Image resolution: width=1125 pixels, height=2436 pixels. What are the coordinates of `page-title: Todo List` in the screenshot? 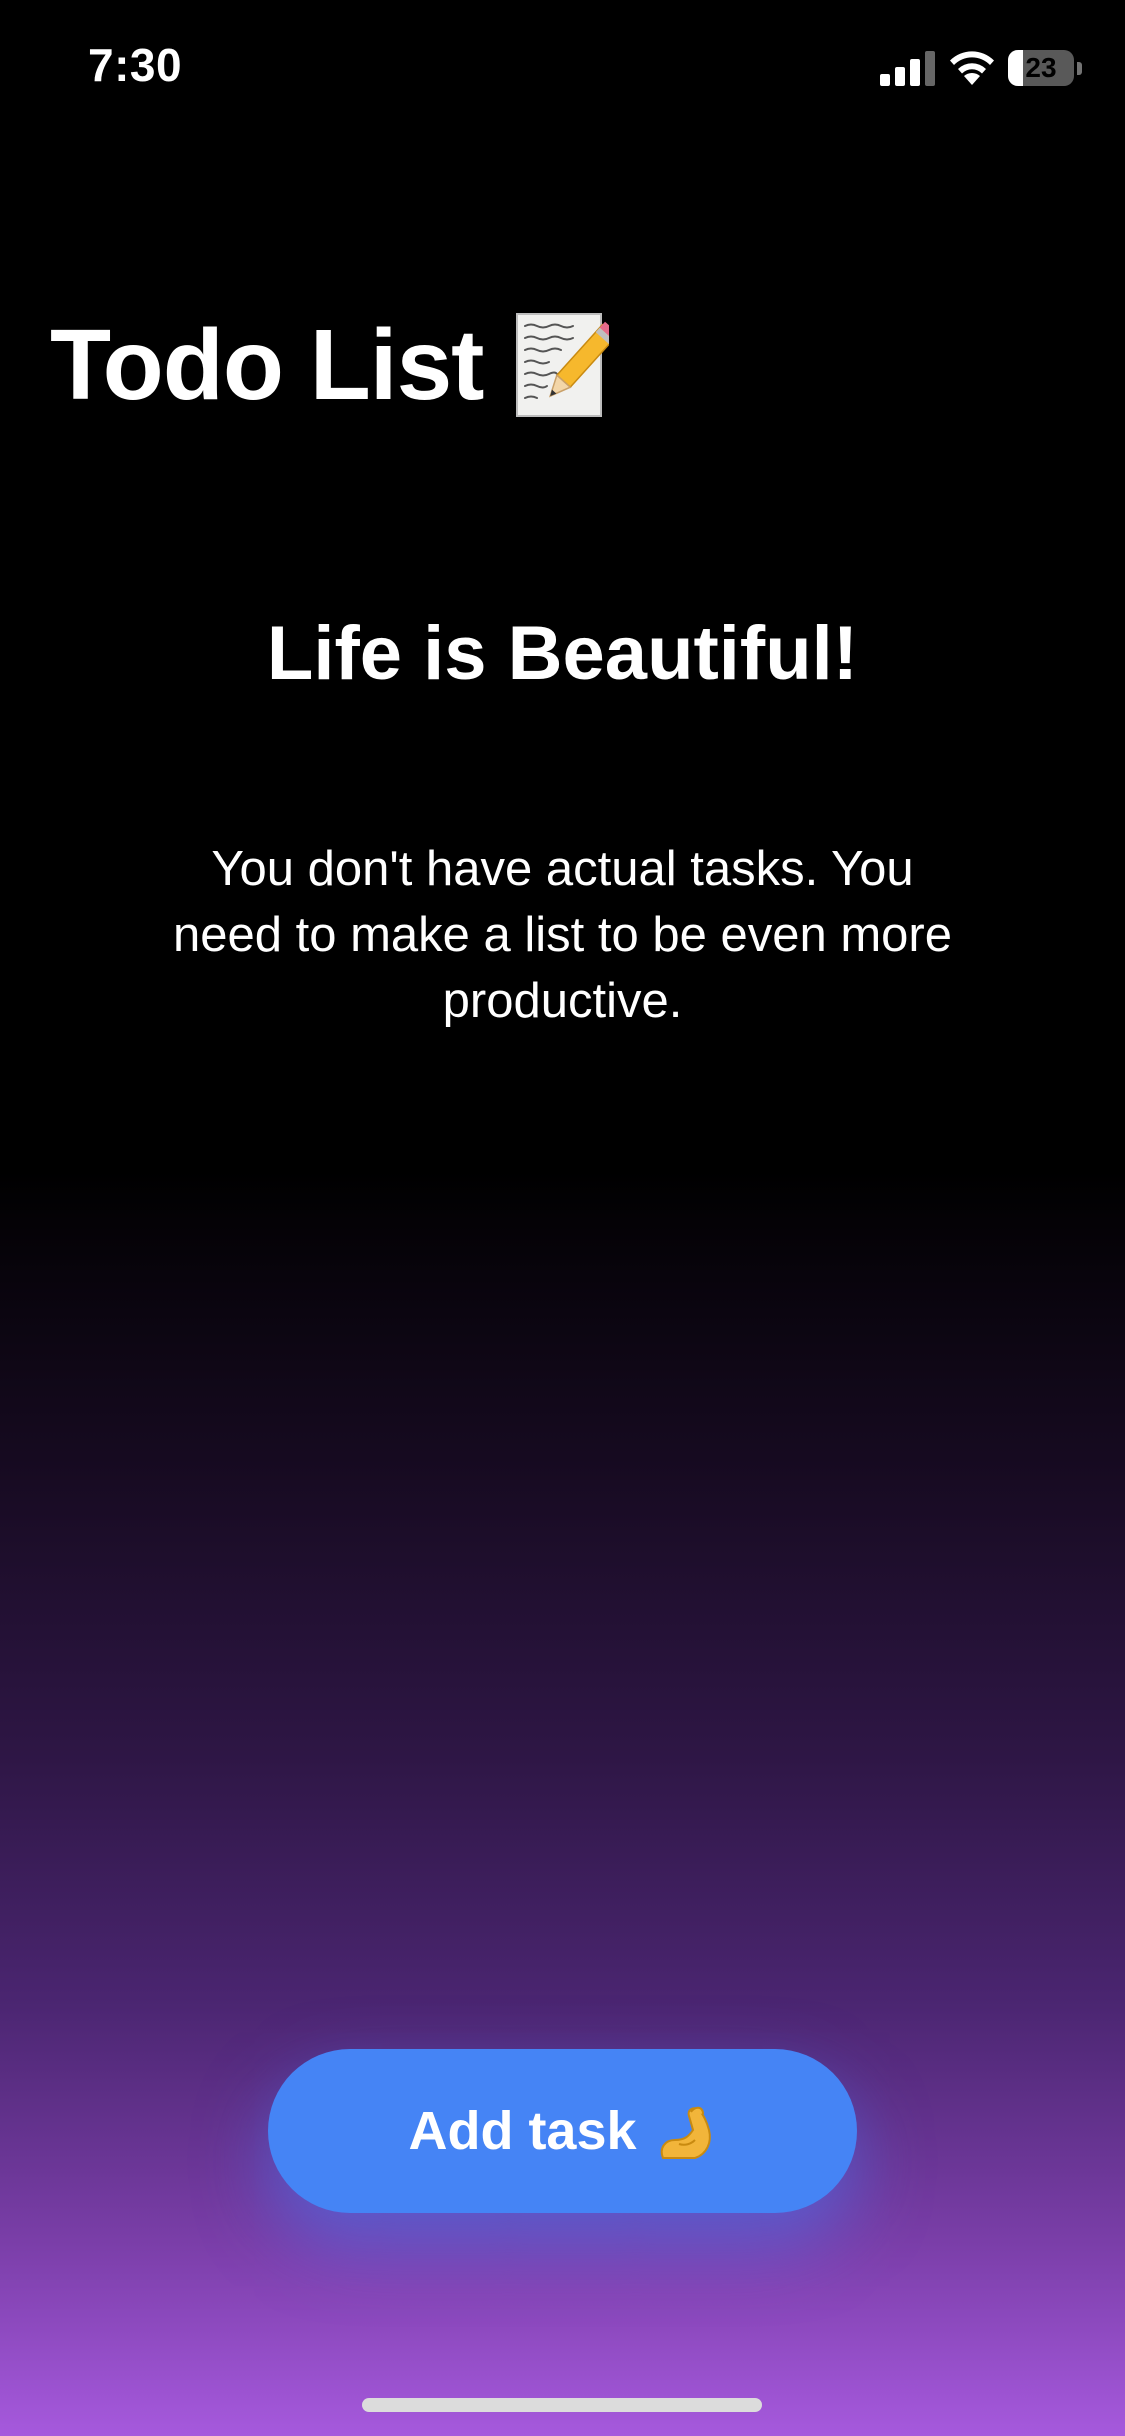 It's located at (267, 364).